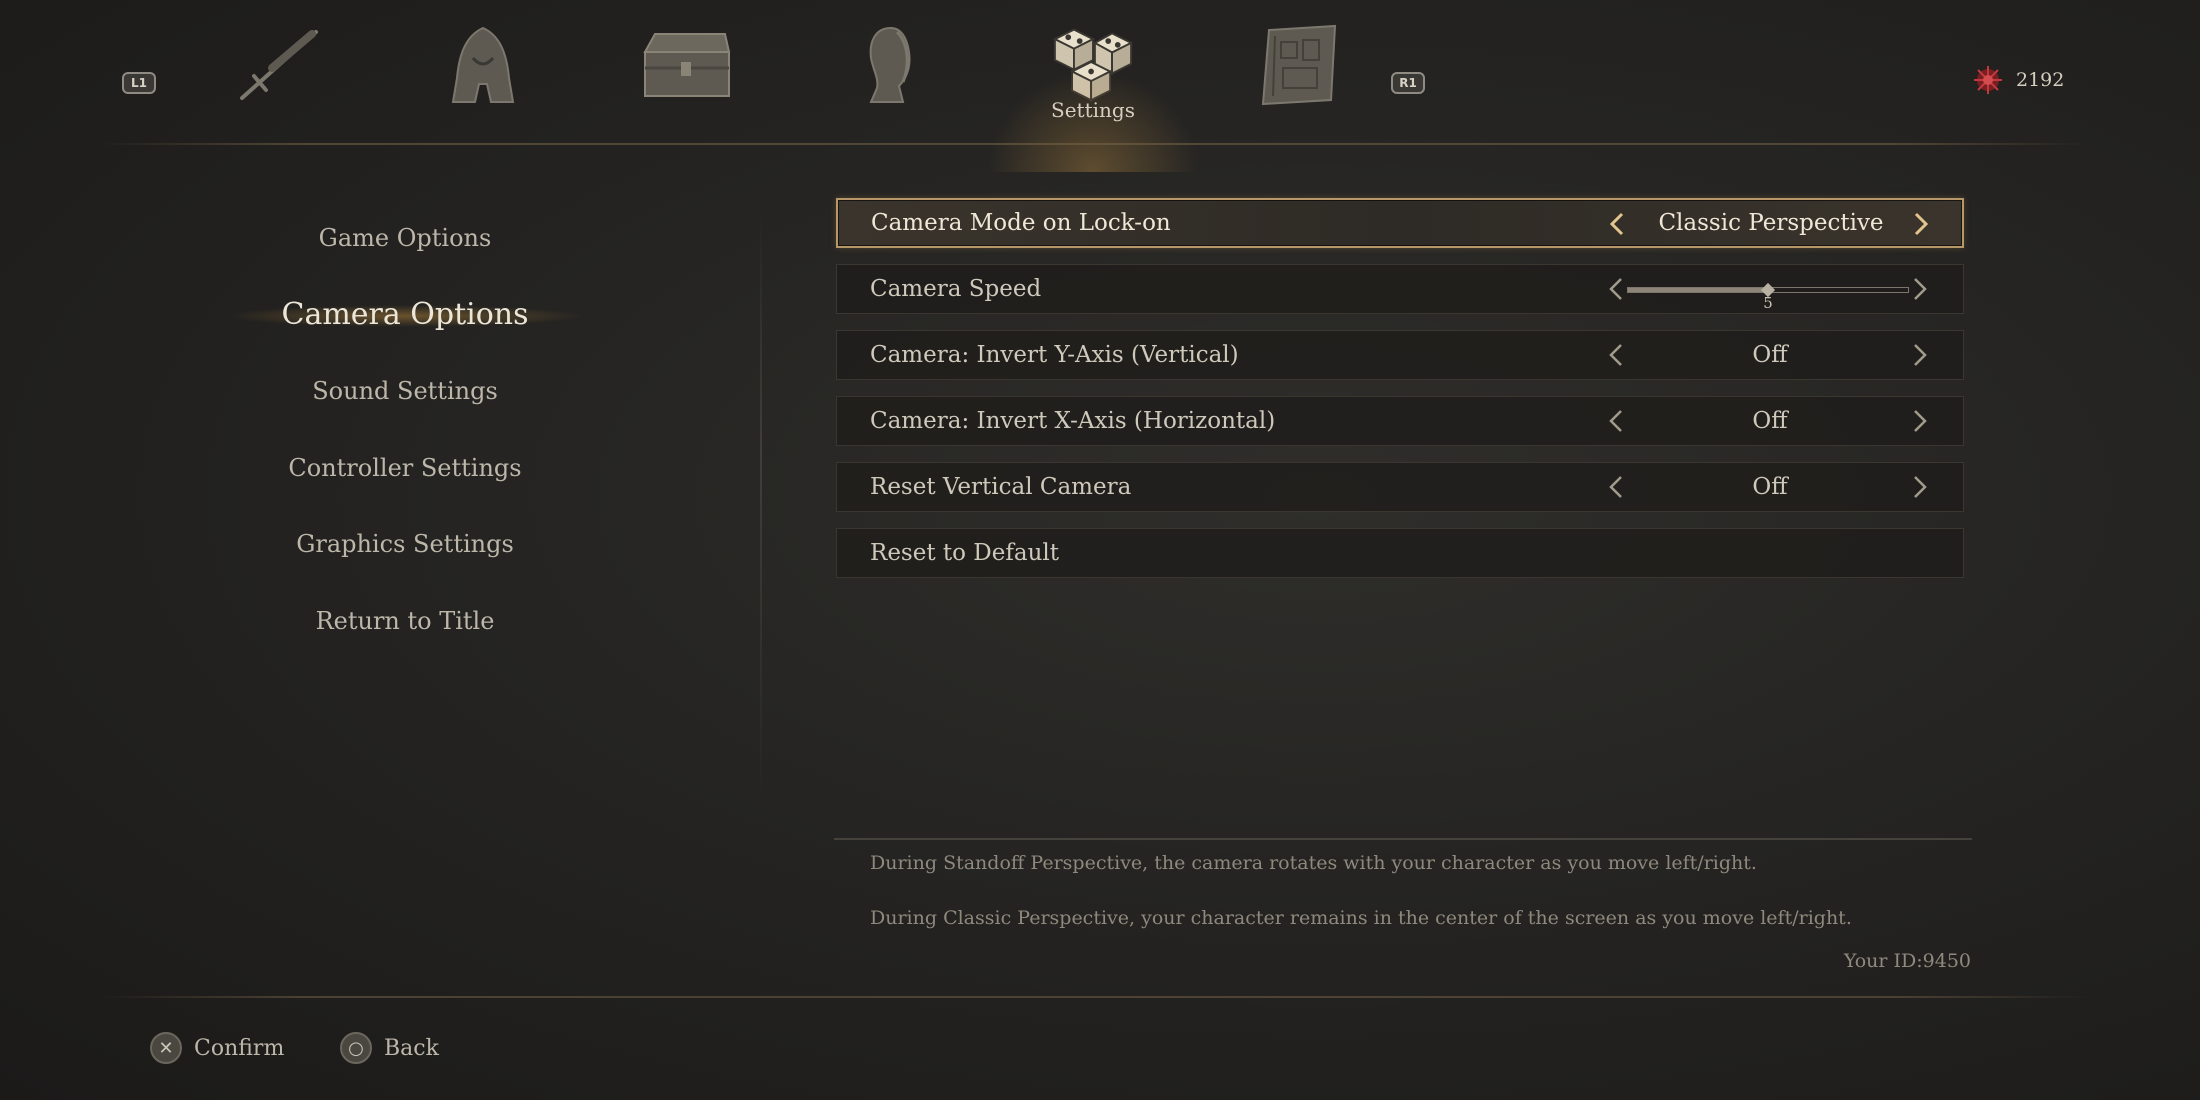 This screenshot has width=2200, height=1100. I want to click on setting-label: Reset to Default, so click(964, 553).